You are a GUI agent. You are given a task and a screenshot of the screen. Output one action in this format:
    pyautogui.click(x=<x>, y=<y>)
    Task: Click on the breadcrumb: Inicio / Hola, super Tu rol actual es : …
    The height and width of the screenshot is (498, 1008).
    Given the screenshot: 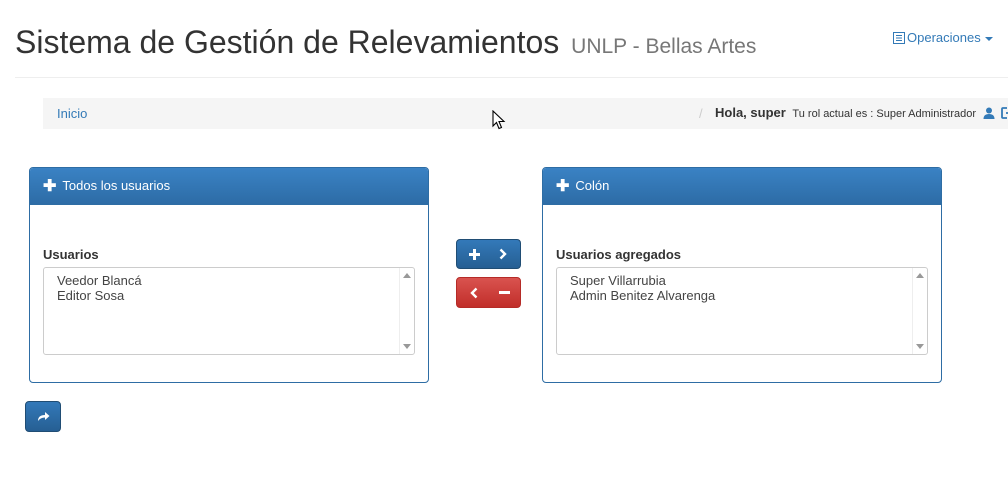 What is the action you would take?
    pyautogui.click(x=525, y=113)
    